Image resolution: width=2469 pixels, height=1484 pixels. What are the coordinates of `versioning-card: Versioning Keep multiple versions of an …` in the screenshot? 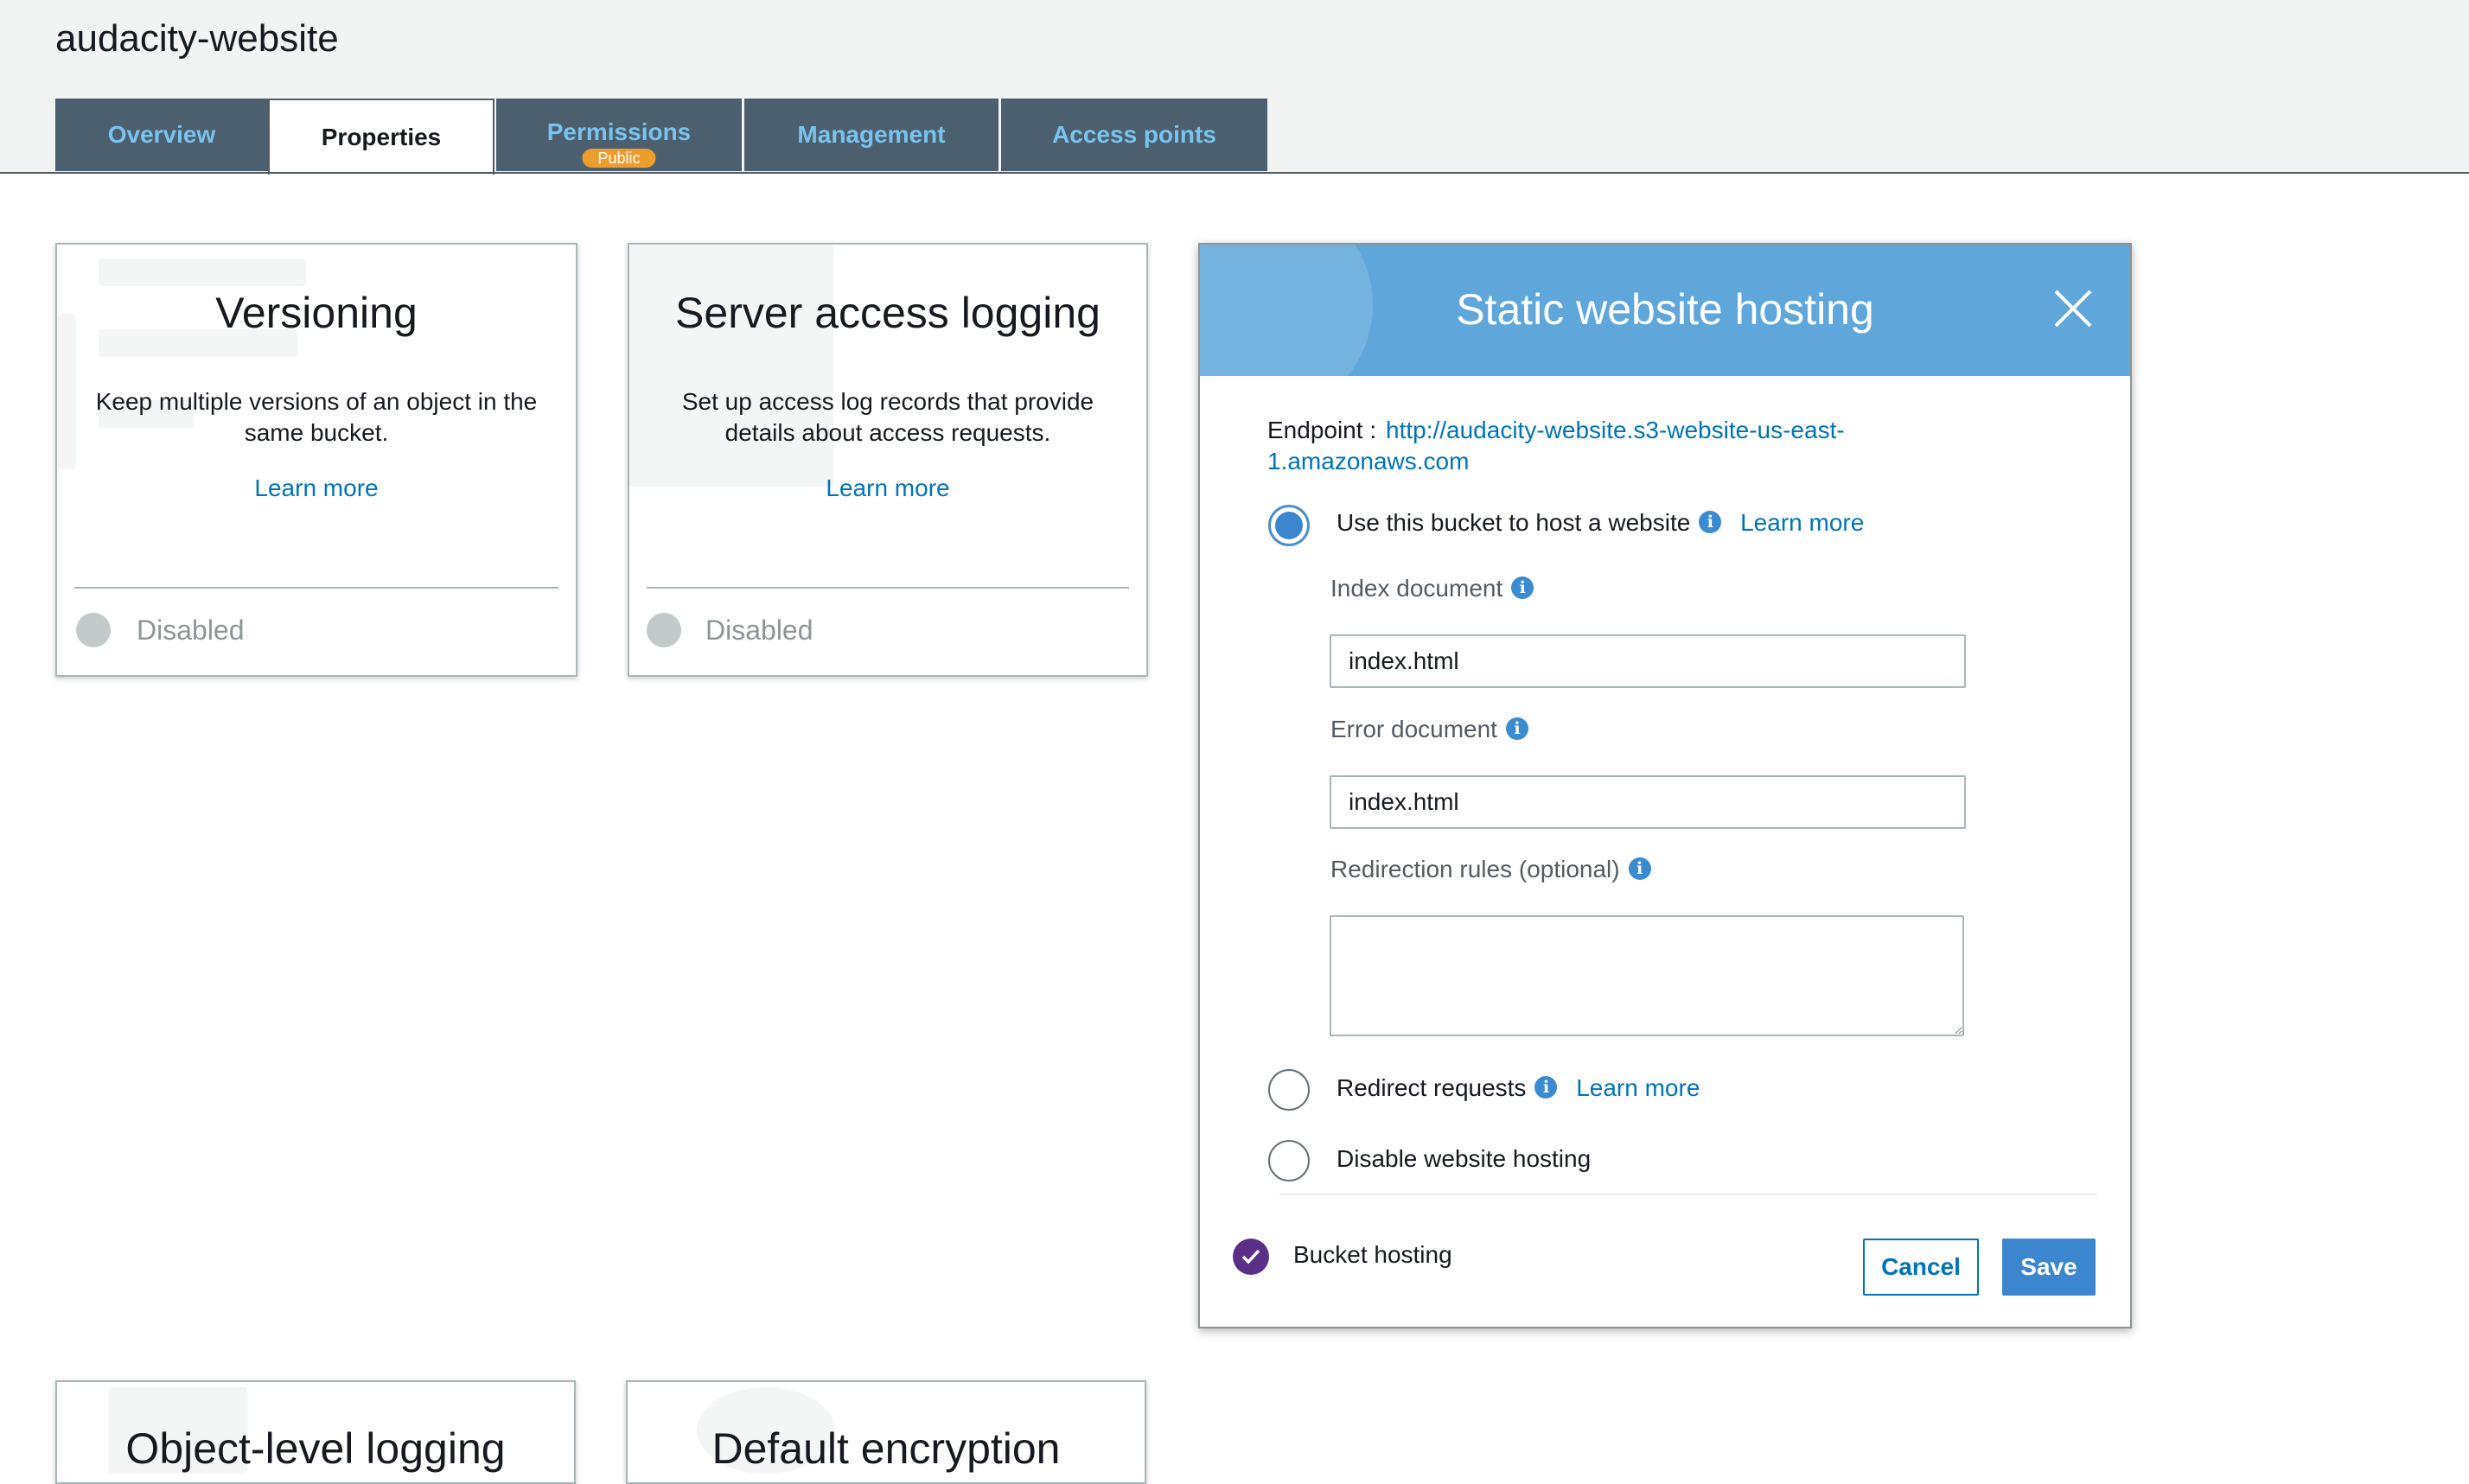 It's located at (316, 460).